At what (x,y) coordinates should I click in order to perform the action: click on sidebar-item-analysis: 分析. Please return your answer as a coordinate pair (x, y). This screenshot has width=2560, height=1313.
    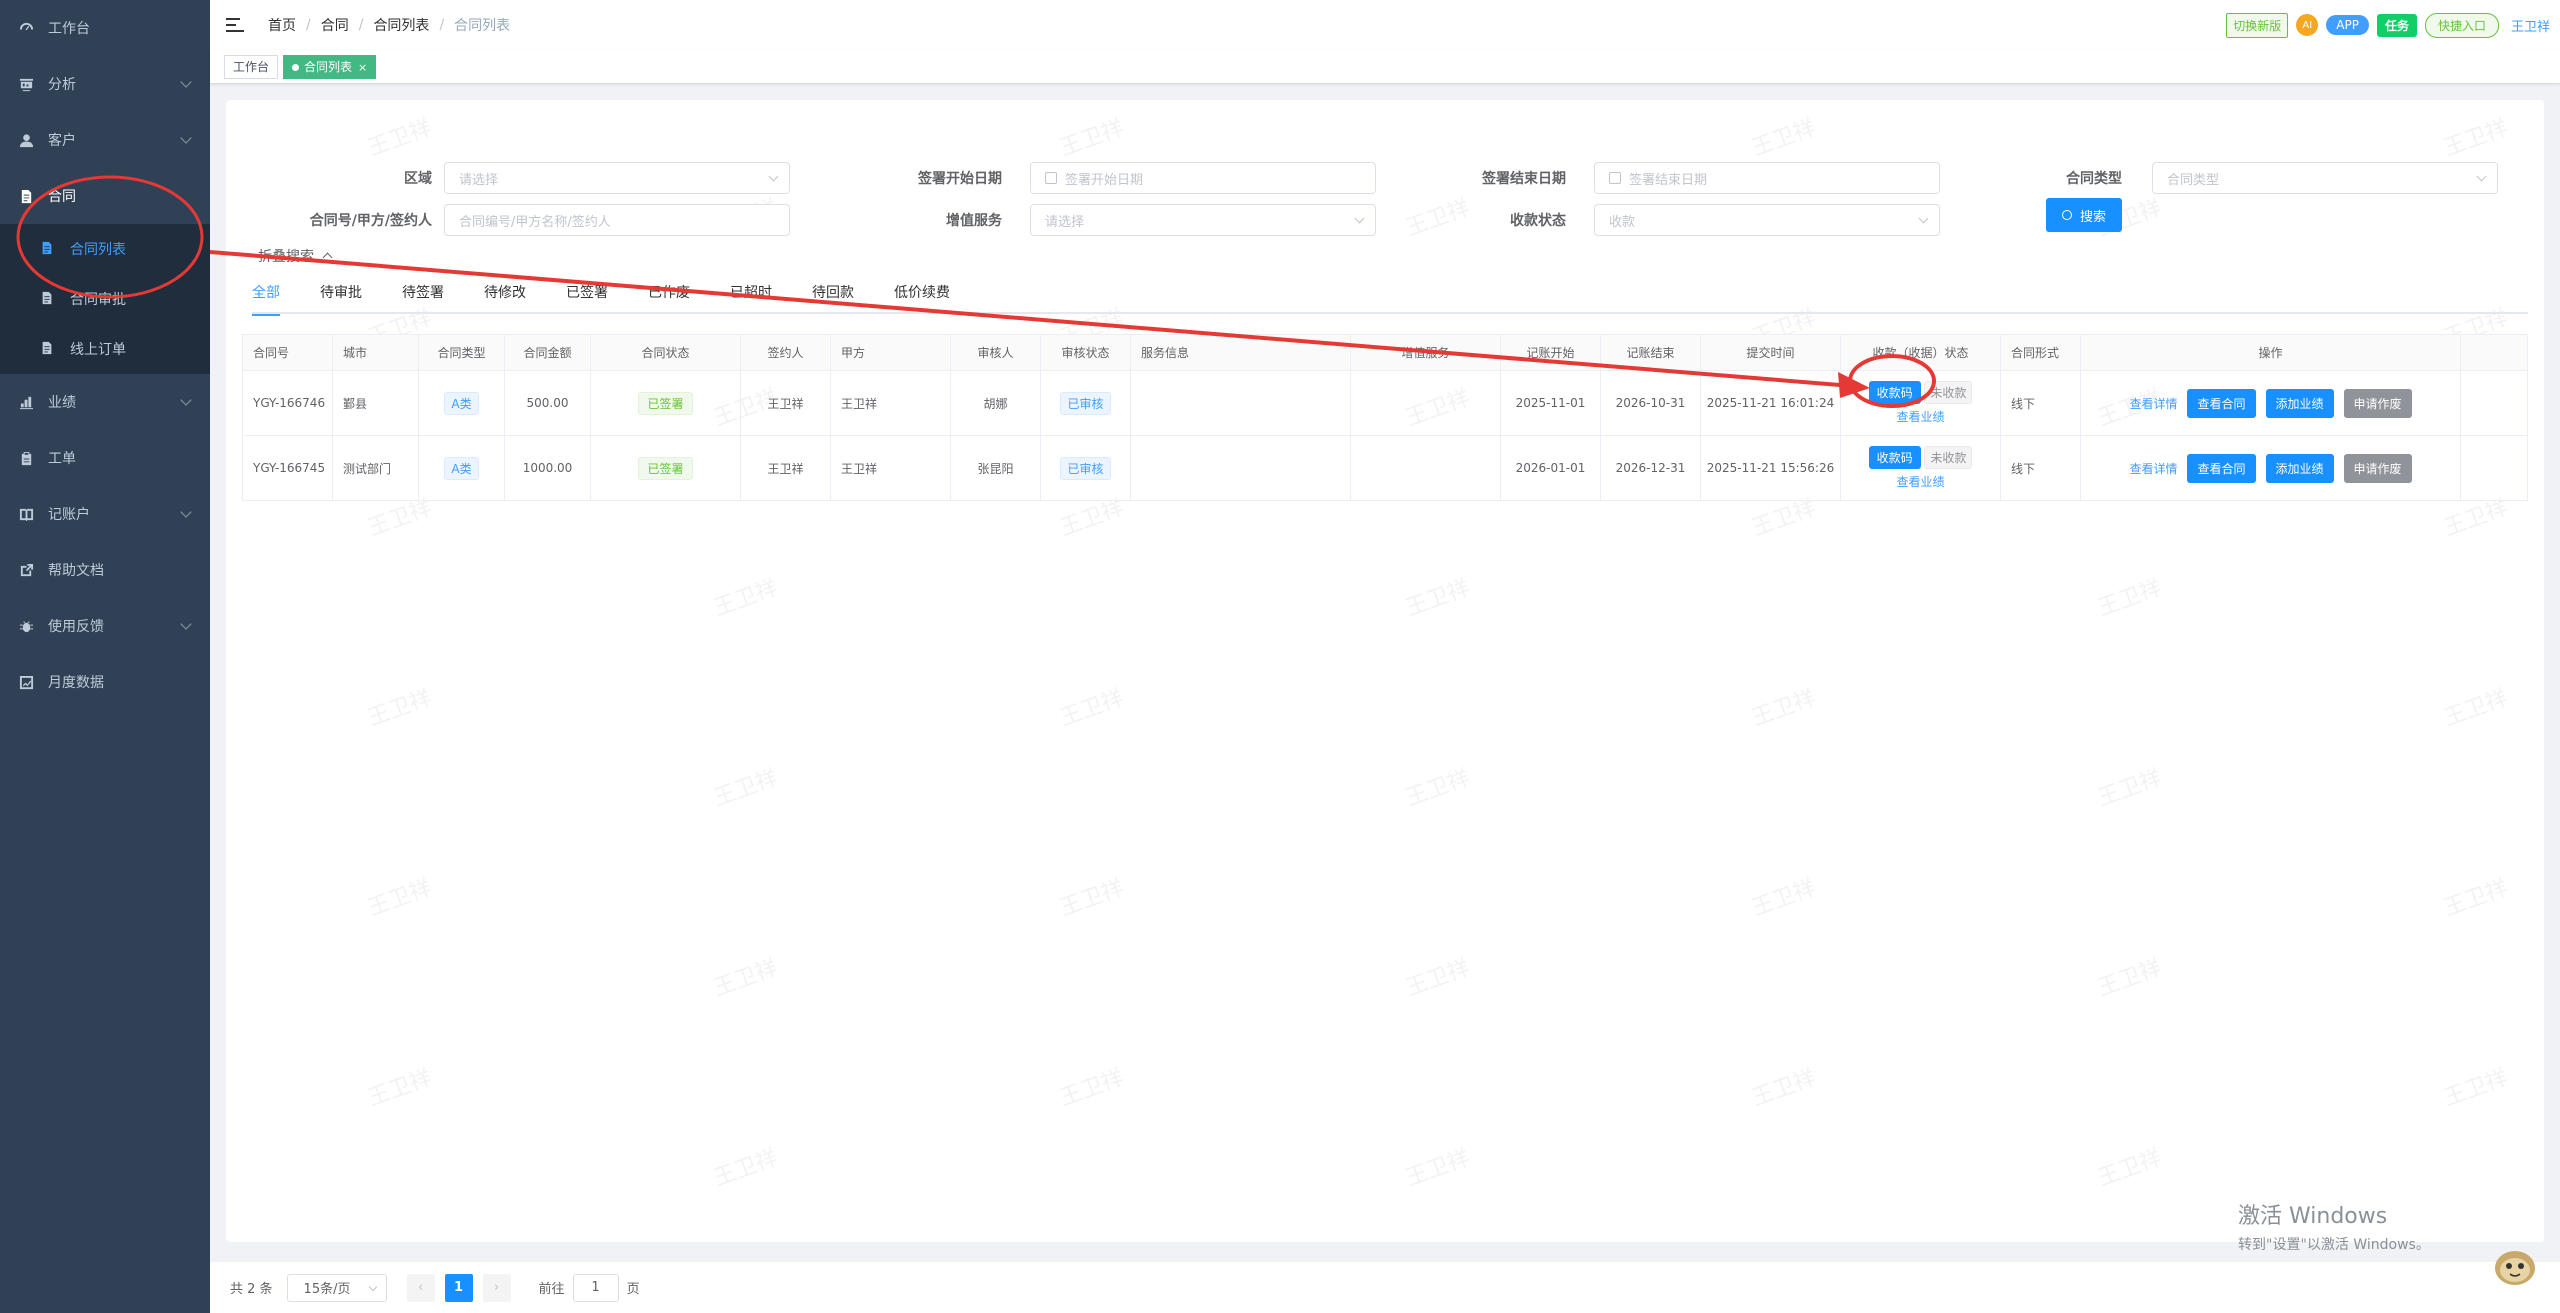
    Looking at the image, I should click on (105, 84).